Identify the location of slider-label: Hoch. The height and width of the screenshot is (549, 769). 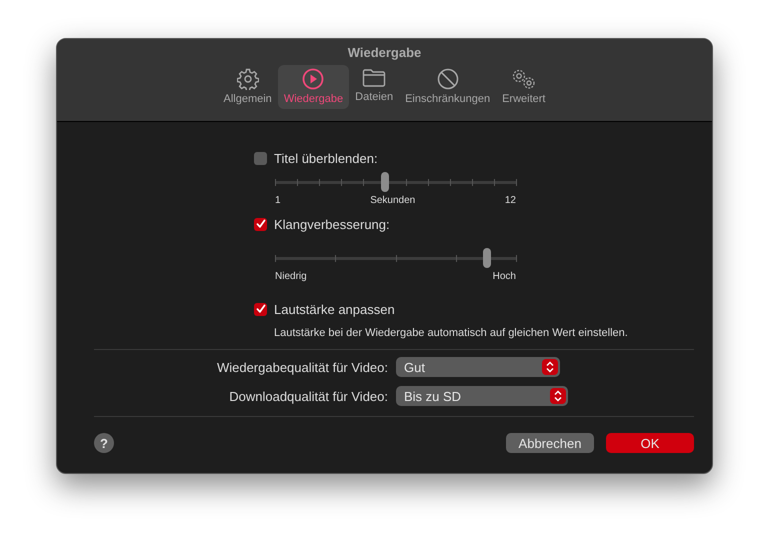
(504, 276).